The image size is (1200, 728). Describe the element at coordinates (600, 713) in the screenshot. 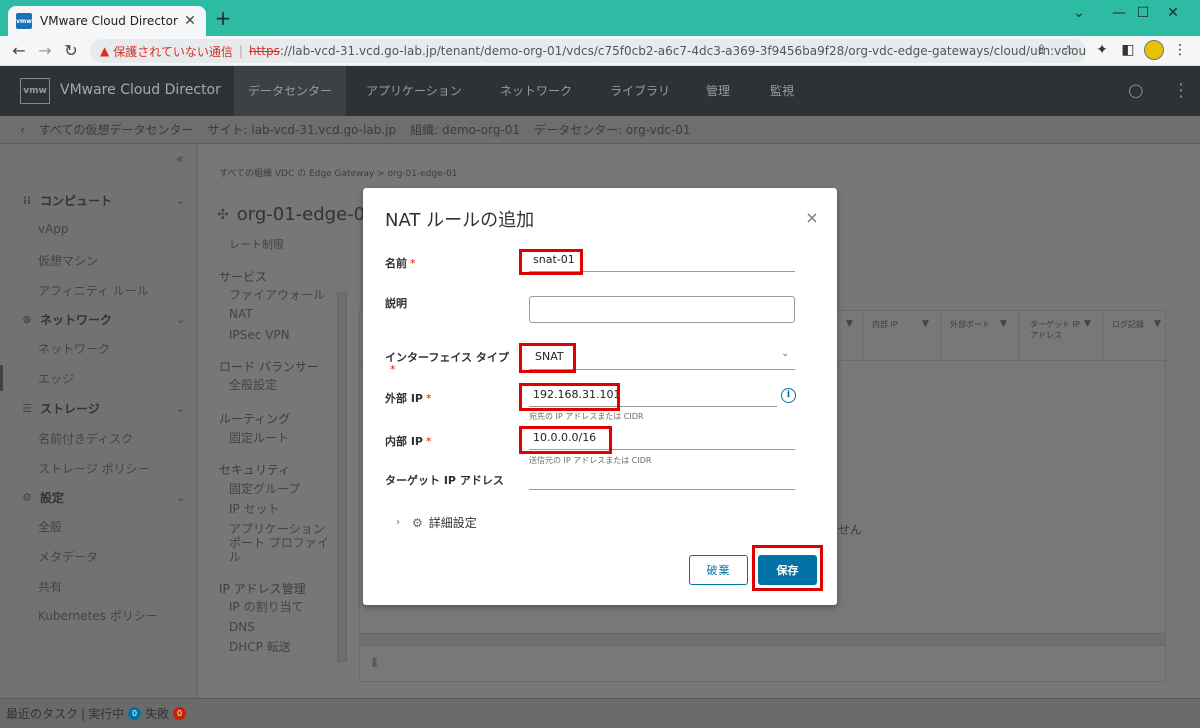

I see `status-bar: 最近のタスク | 実行中 0 失敗 0` at that location.